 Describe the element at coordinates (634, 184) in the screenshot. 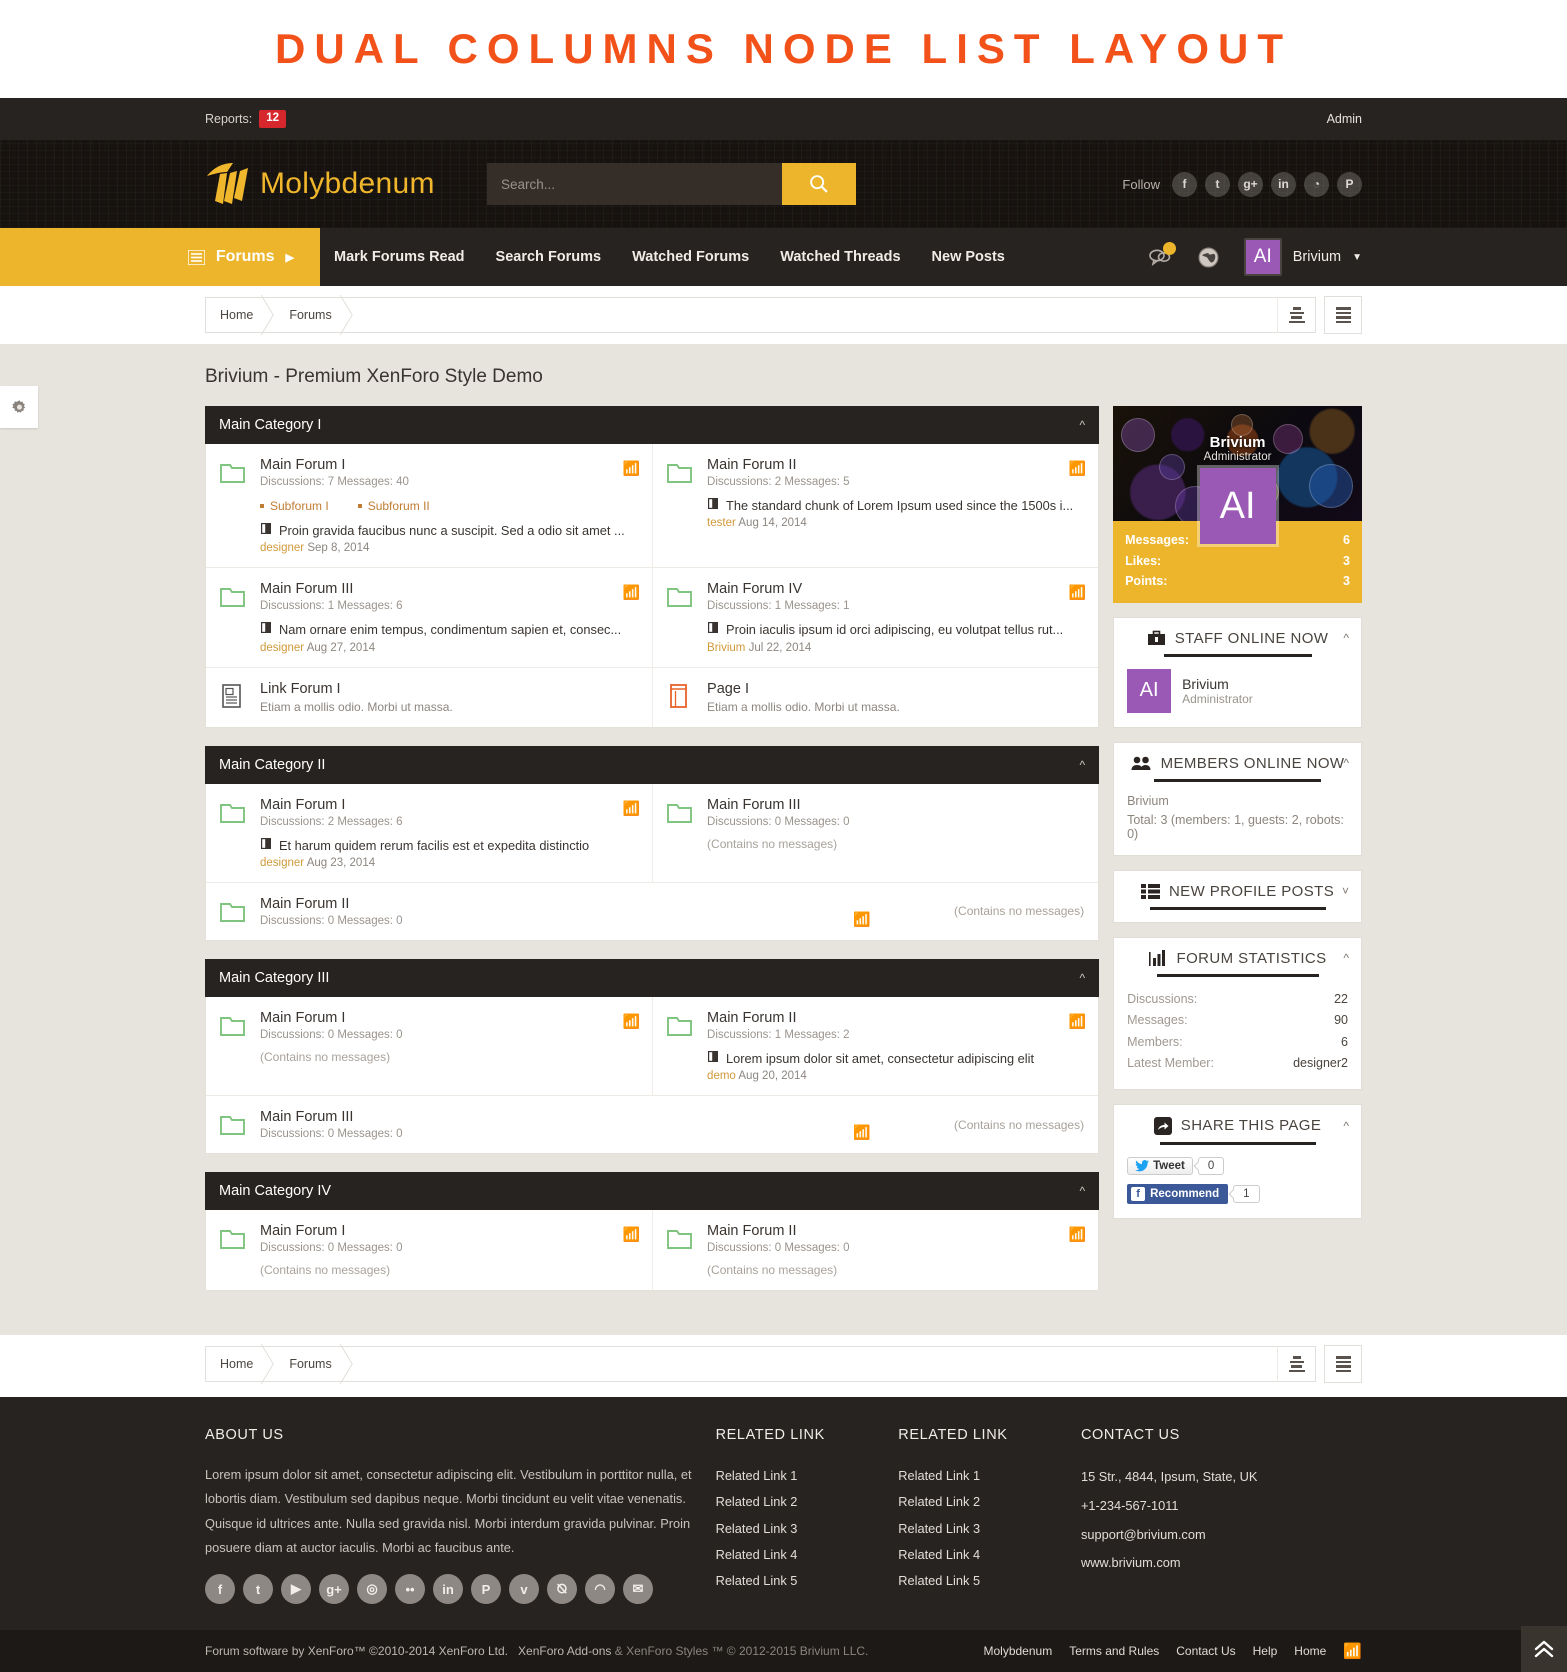

I see `search-input` at that location.